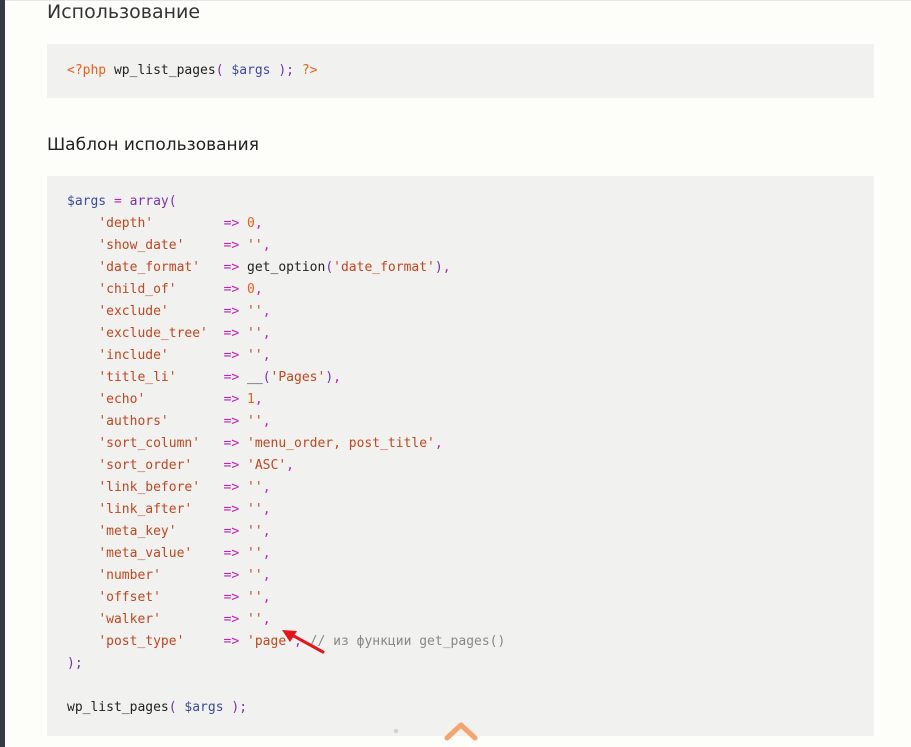 The image size is (911, 747). I want to click on code-line: 'include' => '',, so click(169, 356).